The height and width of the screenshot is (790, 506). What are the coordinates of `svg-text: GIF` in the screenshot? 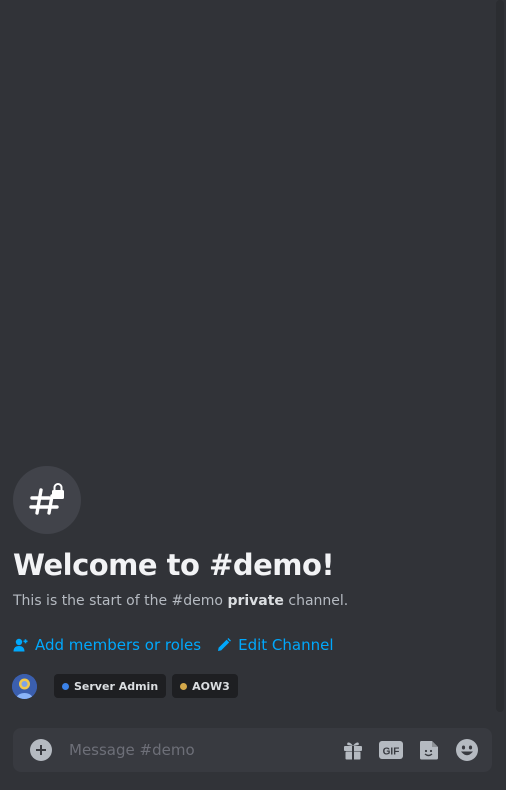 It's located at (391, 752).